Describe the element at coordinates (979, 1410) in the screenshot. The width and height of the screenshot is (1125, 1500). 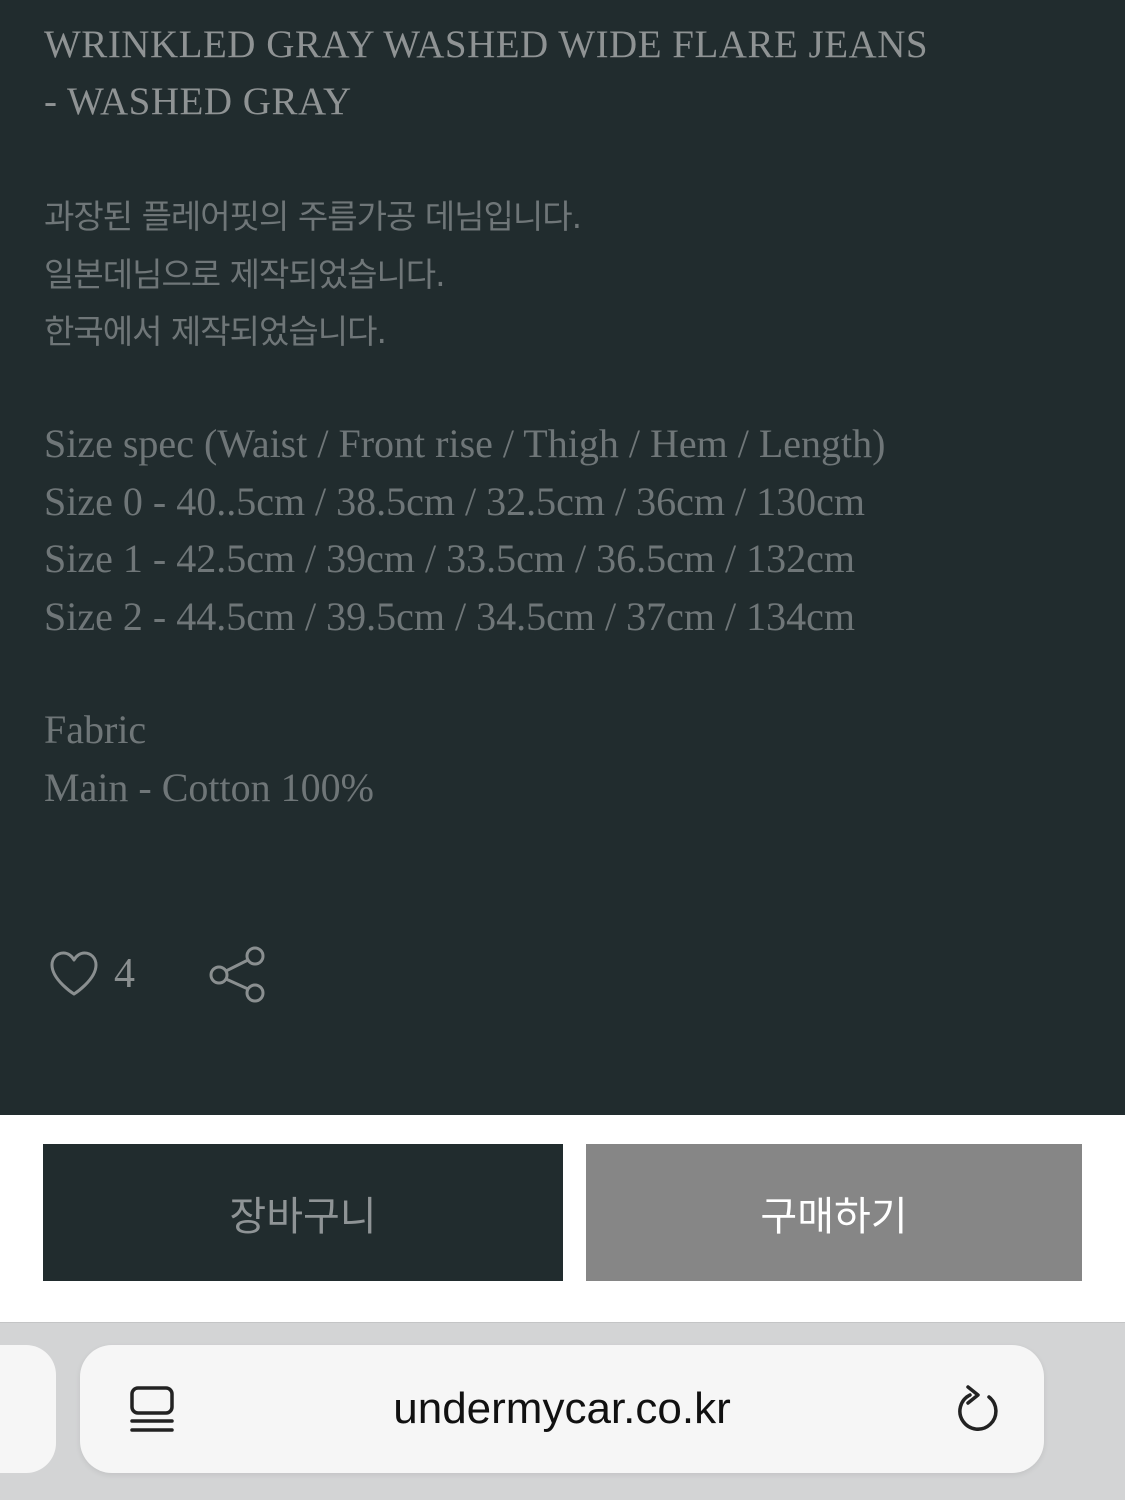
I see `reload-icon` at that location.